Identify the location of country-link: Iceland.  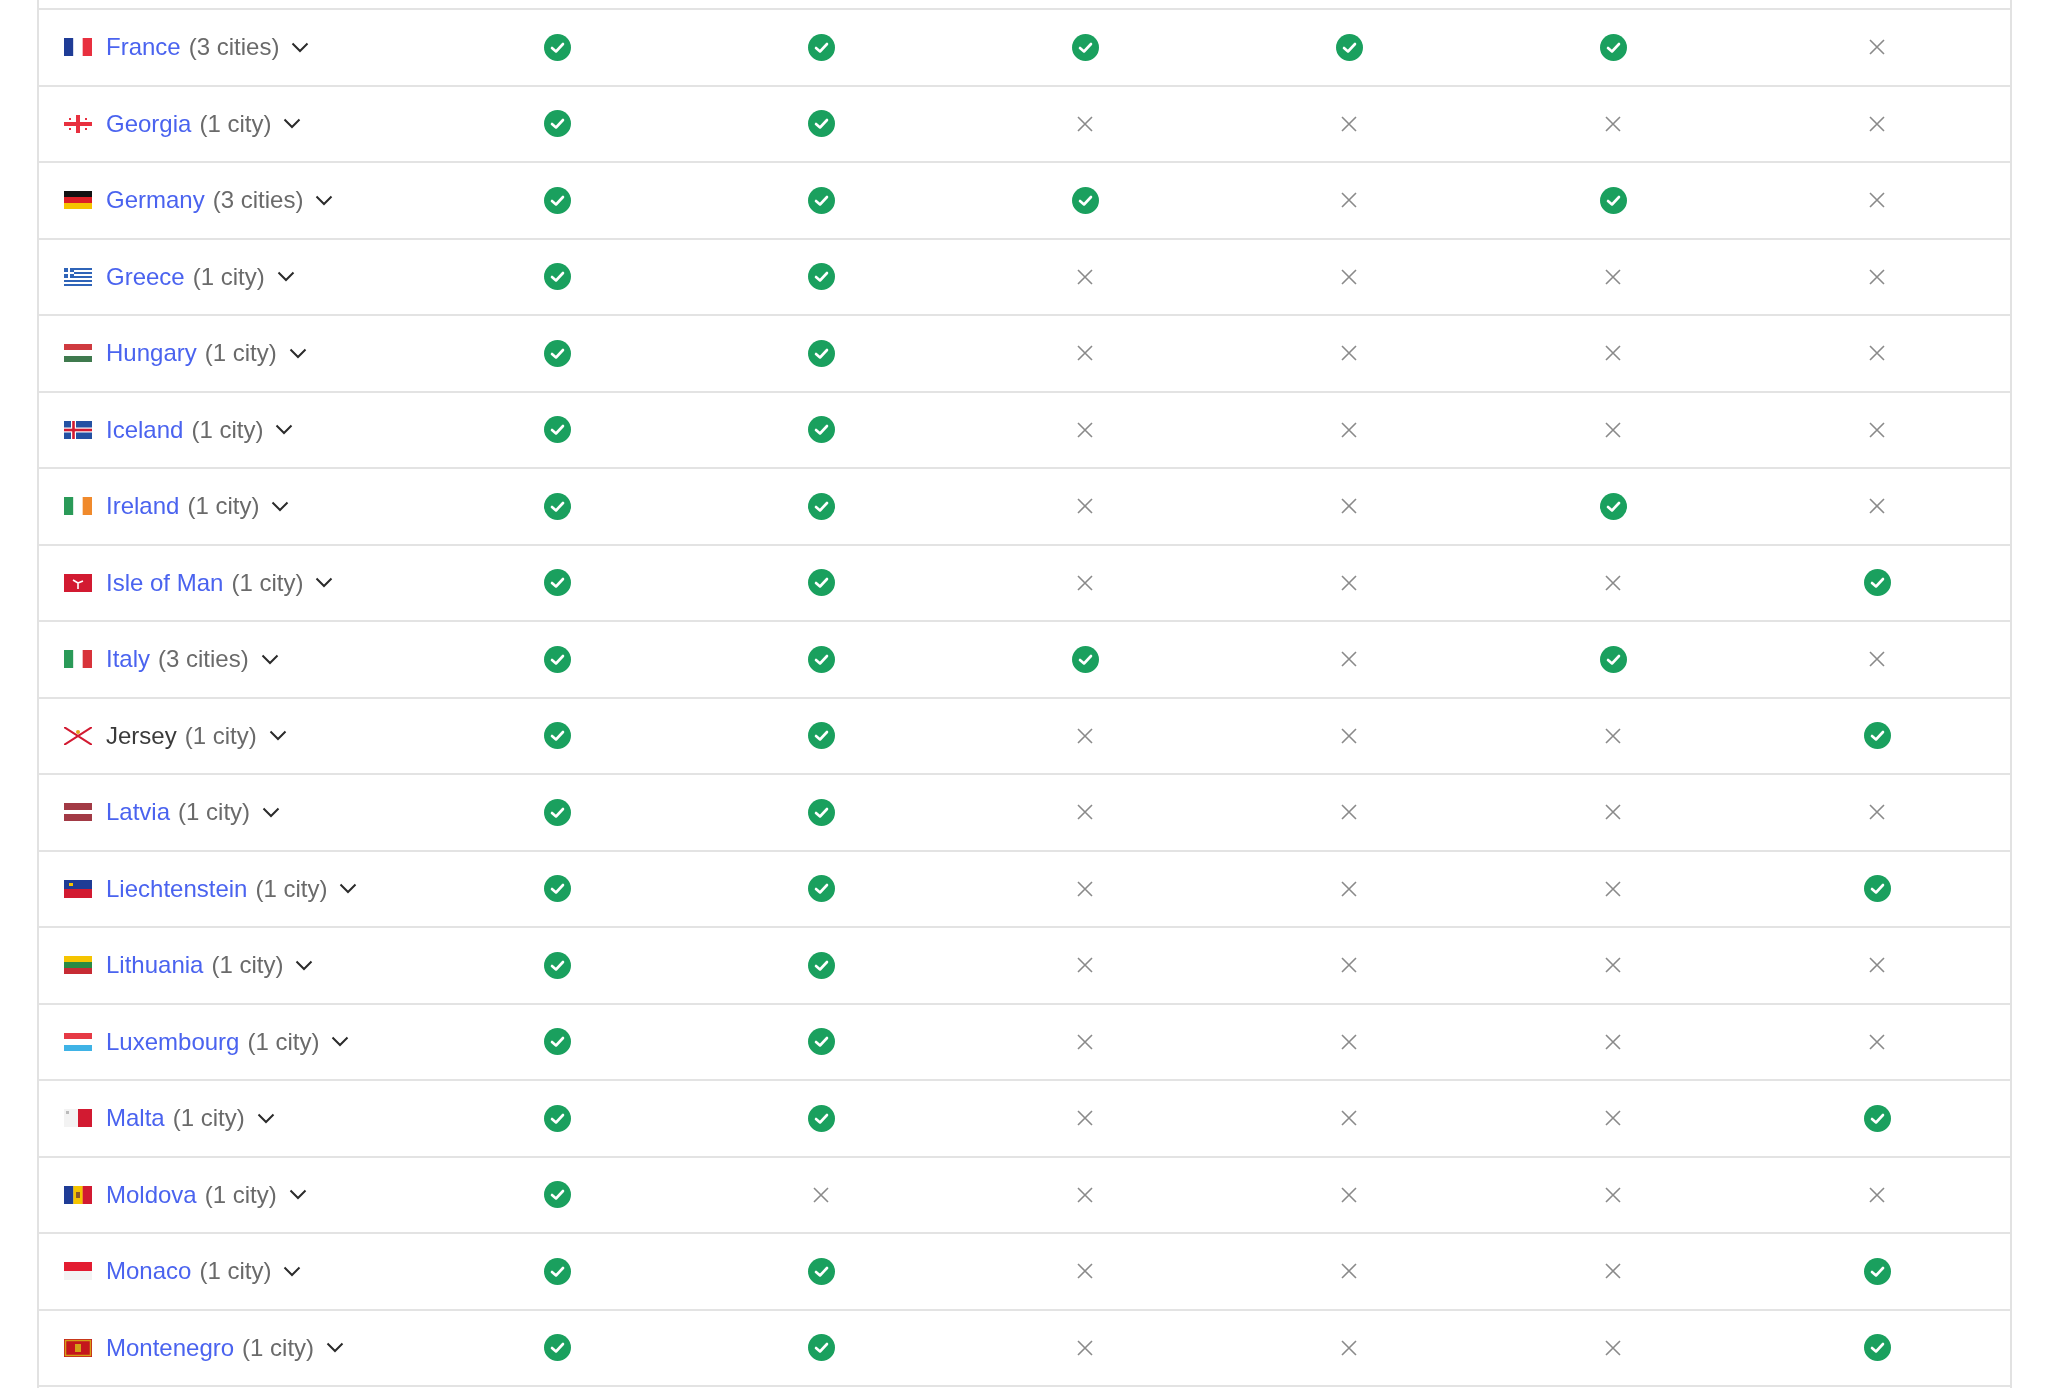
(145, 429).